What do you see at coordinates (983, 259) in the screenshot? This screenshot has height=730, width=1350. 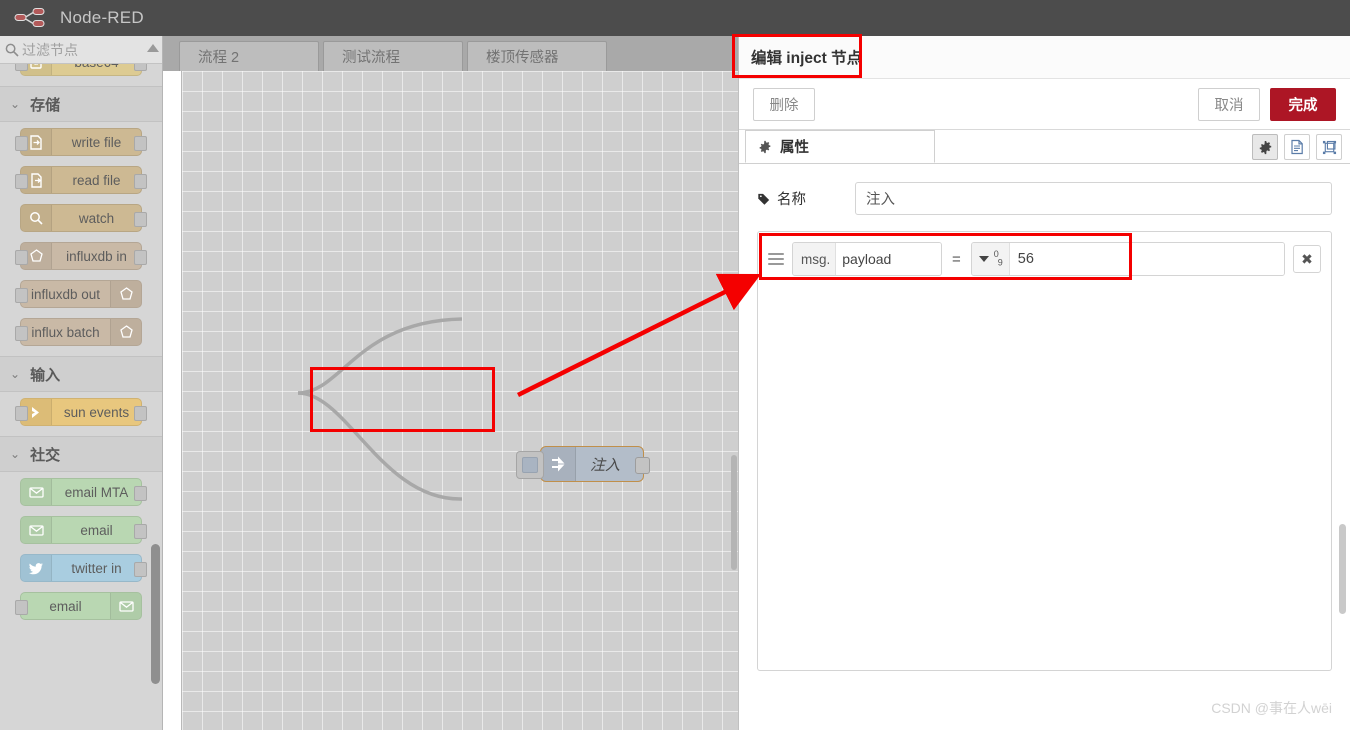 I see `chevron-down-icon` at bounding box center [983, 259].